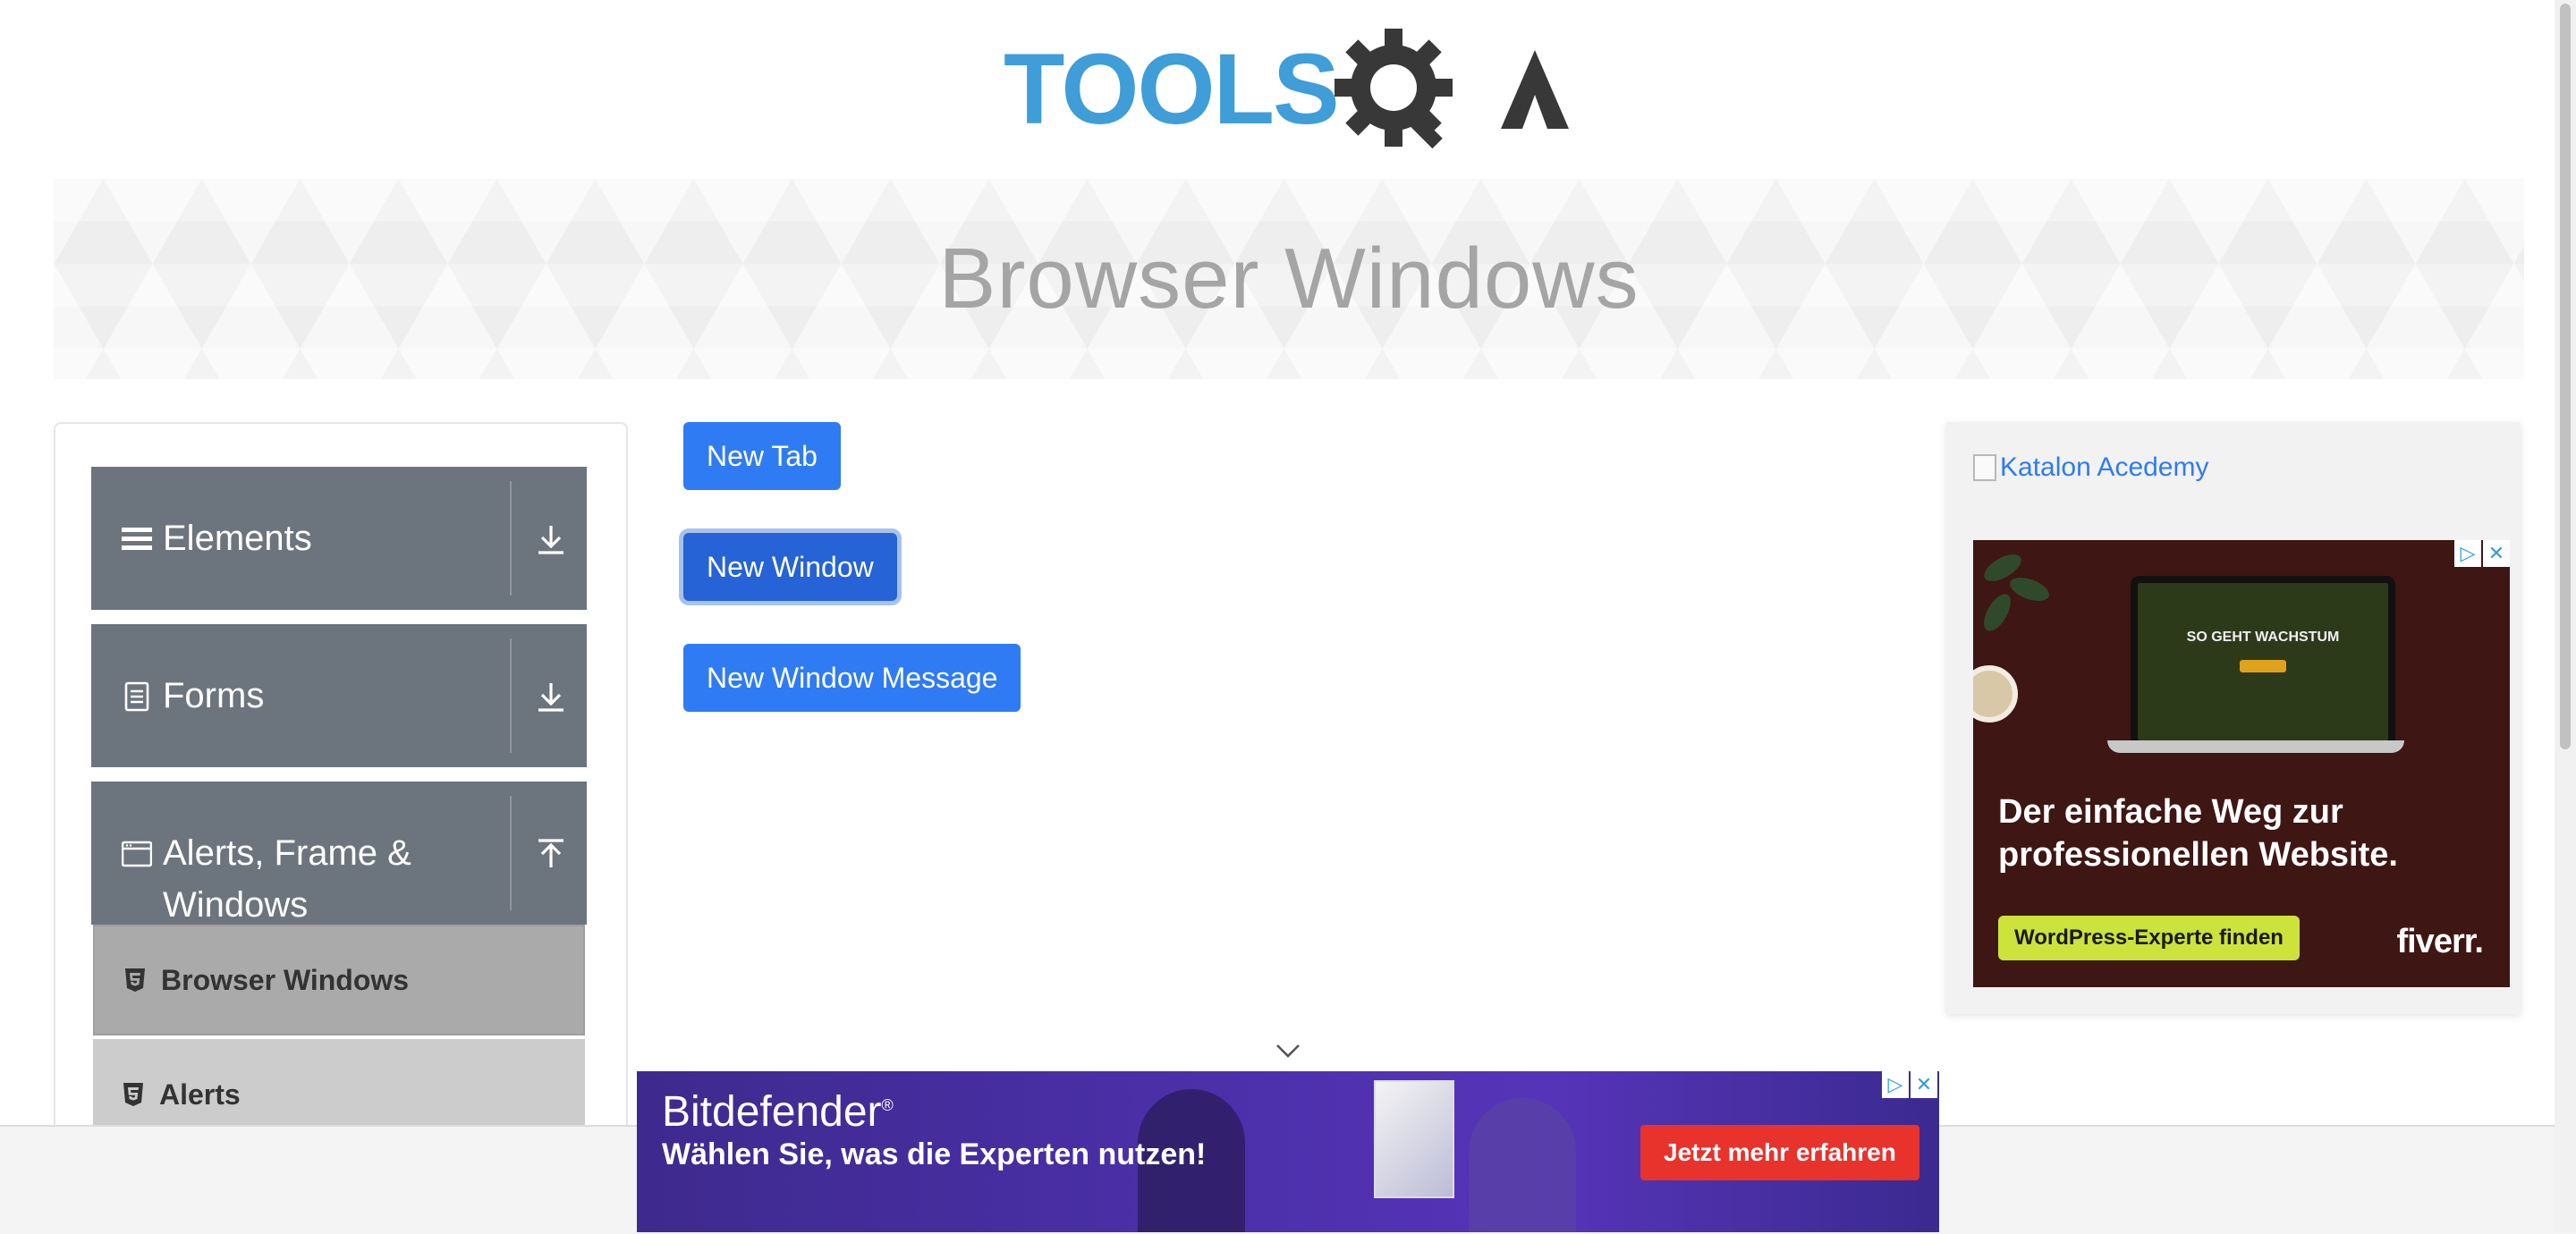 The image size is (2576, 1234). I want to click on sidebar-group-elements: Elements, so click(339, 538).